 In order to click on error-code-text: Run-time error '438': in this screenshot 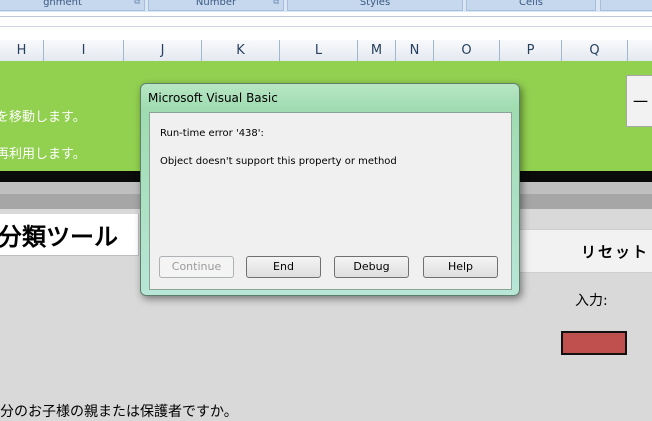, I will do `click(212, 133)`.